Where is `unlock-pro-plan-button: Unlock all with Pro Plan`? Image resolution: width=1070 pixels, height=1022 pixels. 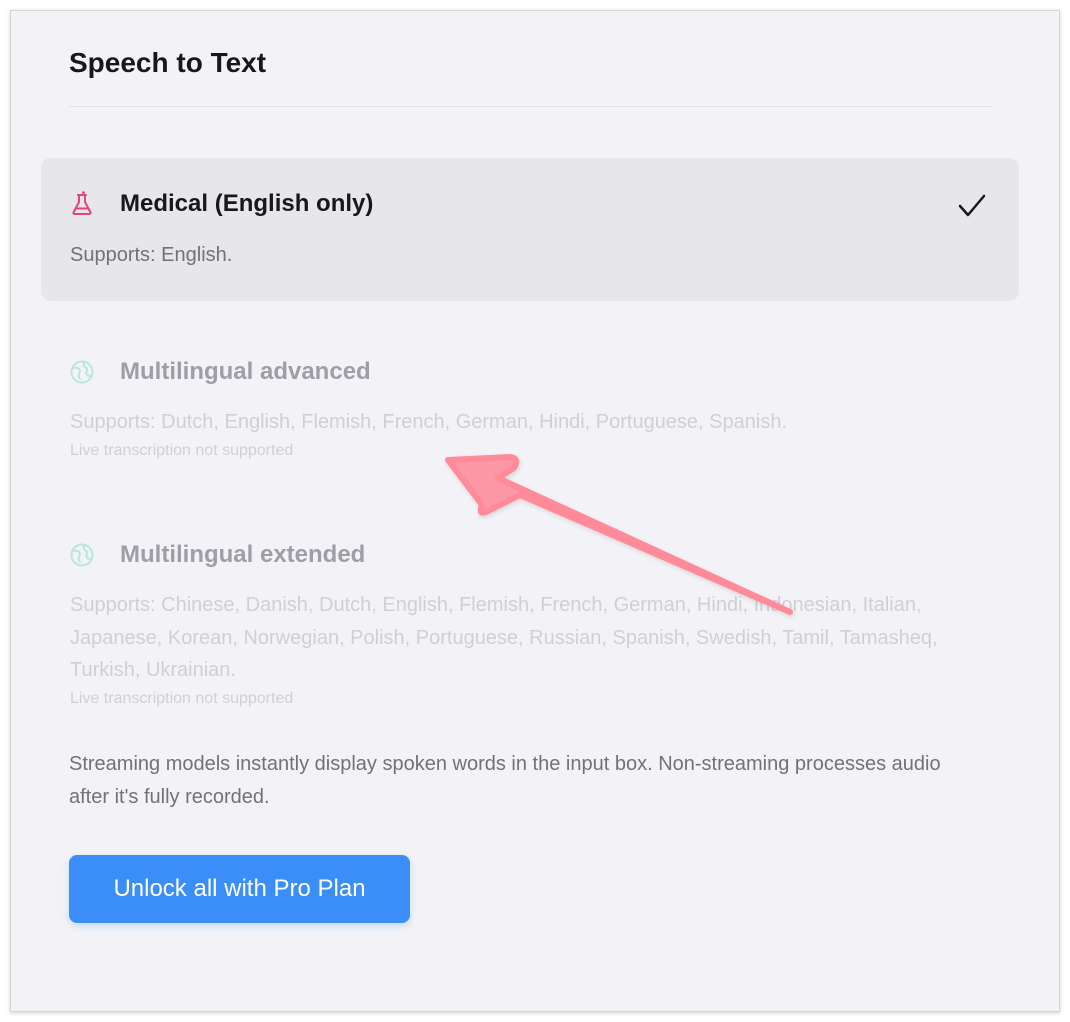 unlock-pro-plan-button: Unlock all with Pro Plan is located at coordinates (239, 889).